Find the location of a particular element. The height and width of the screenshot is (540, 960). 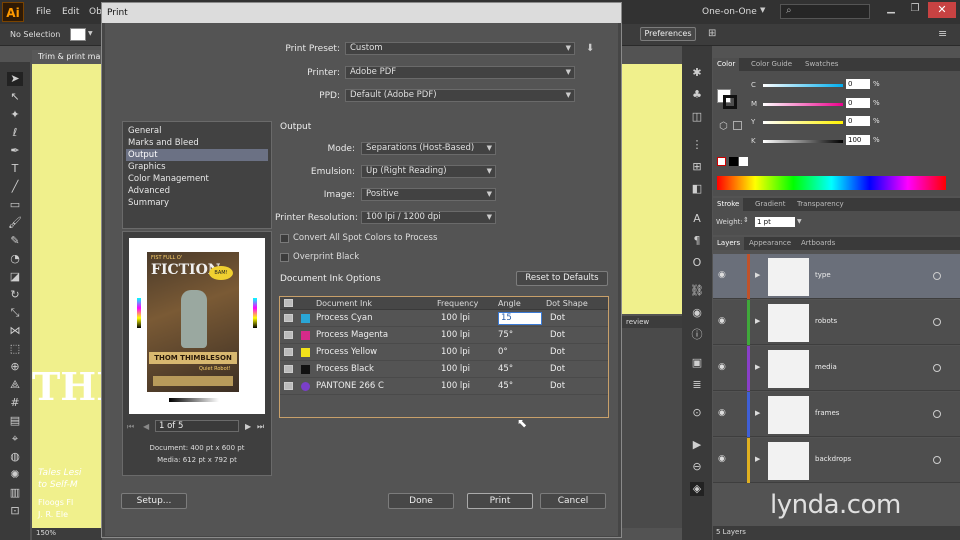

zoom-level: 150% is located at coordinates (46, 533).